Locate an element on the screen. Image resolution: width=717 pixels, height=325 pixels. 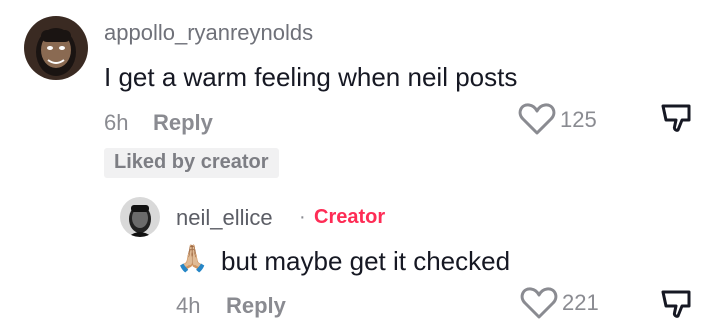
folded-hands-emoji: 🙏🏼 is located at coordinates (192, 258).